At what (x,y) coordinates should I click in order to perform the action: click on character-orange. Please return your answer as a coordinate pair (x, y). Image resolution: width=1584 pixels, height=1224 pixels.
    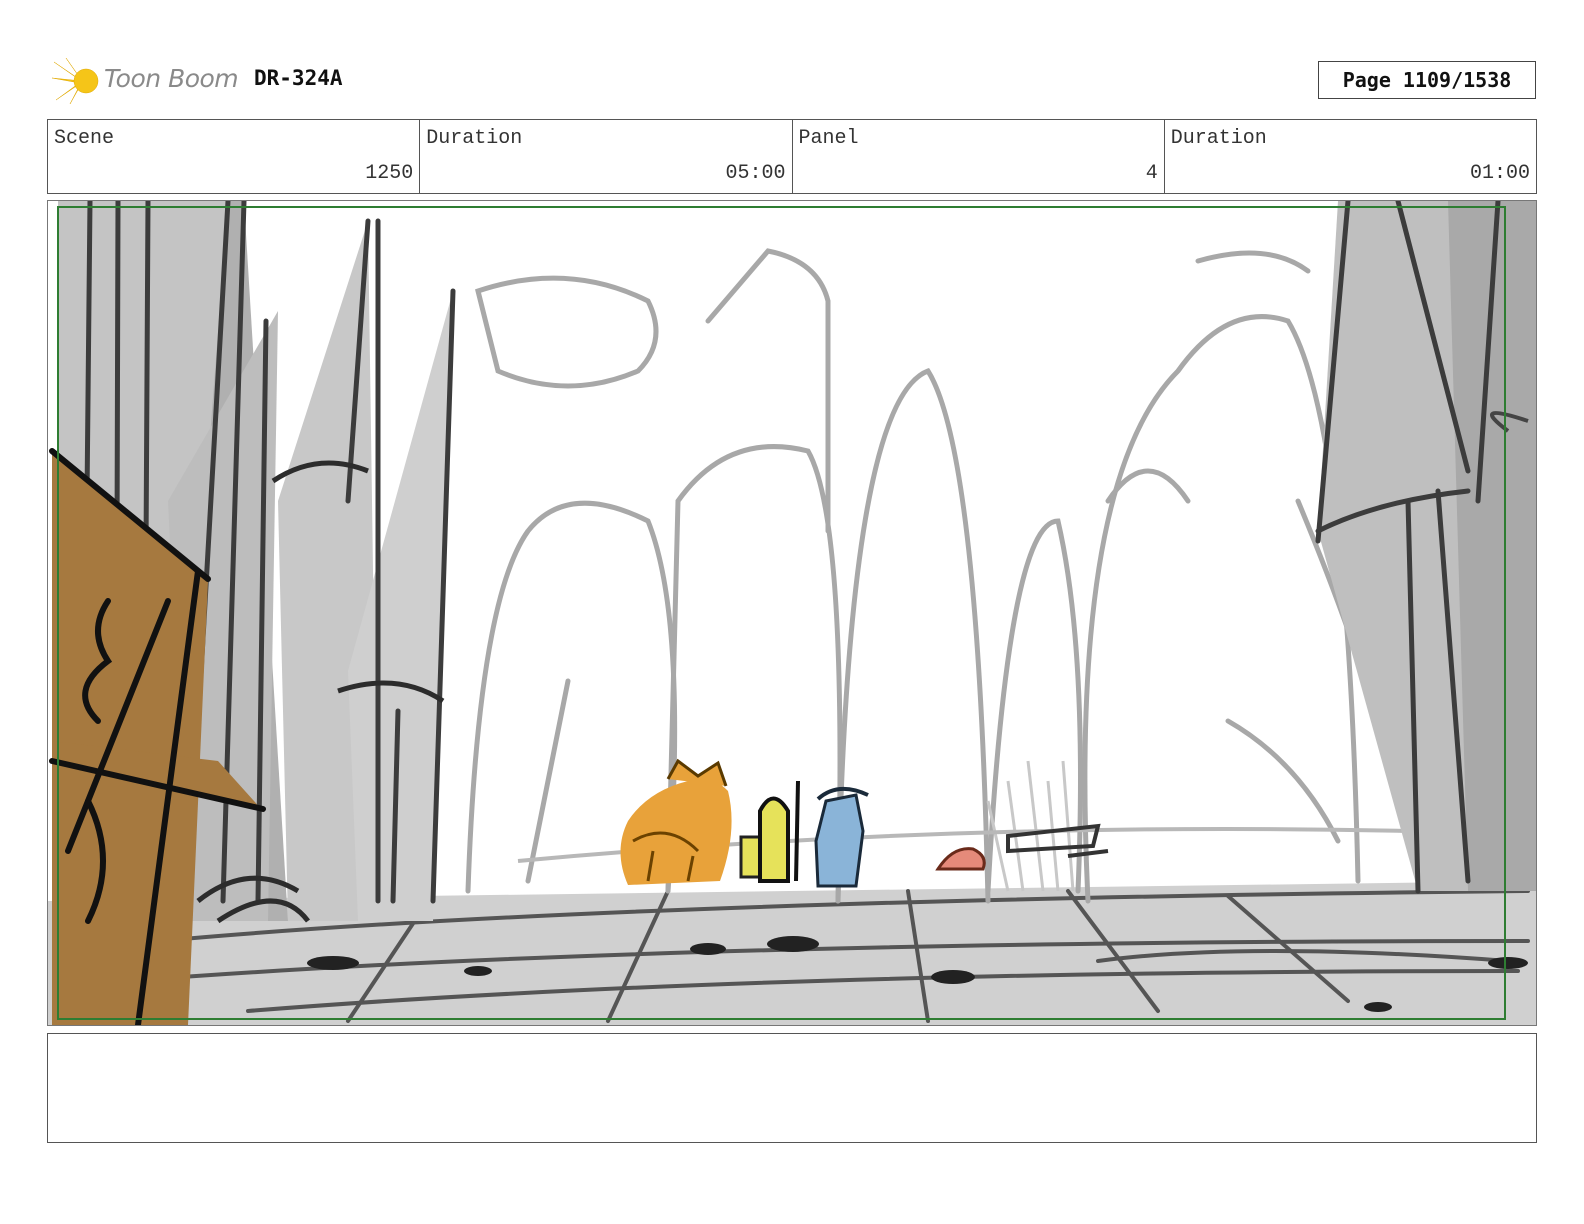
    Looking at the image, I should click on (676, 821).